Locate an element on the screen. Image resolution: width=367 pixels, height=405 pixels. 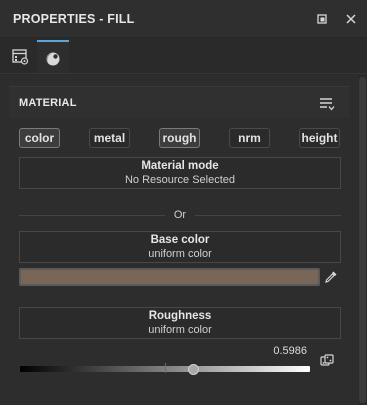
base-color-swatch is located at coordinates (169, 277).